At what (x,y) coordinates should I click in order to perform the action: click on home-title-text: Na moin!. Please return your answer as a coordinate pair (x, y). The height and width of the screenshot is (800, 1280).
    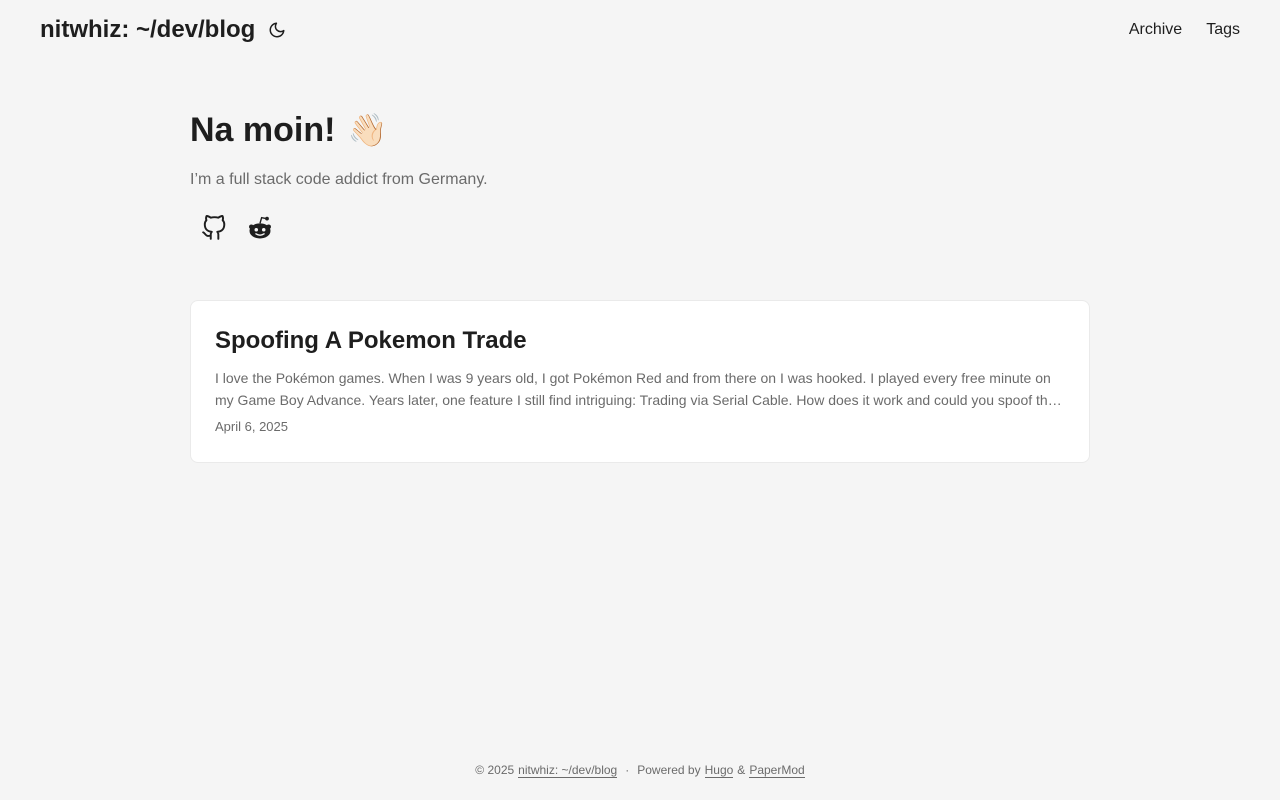
    Looking at the image, I should click on (263, 130).